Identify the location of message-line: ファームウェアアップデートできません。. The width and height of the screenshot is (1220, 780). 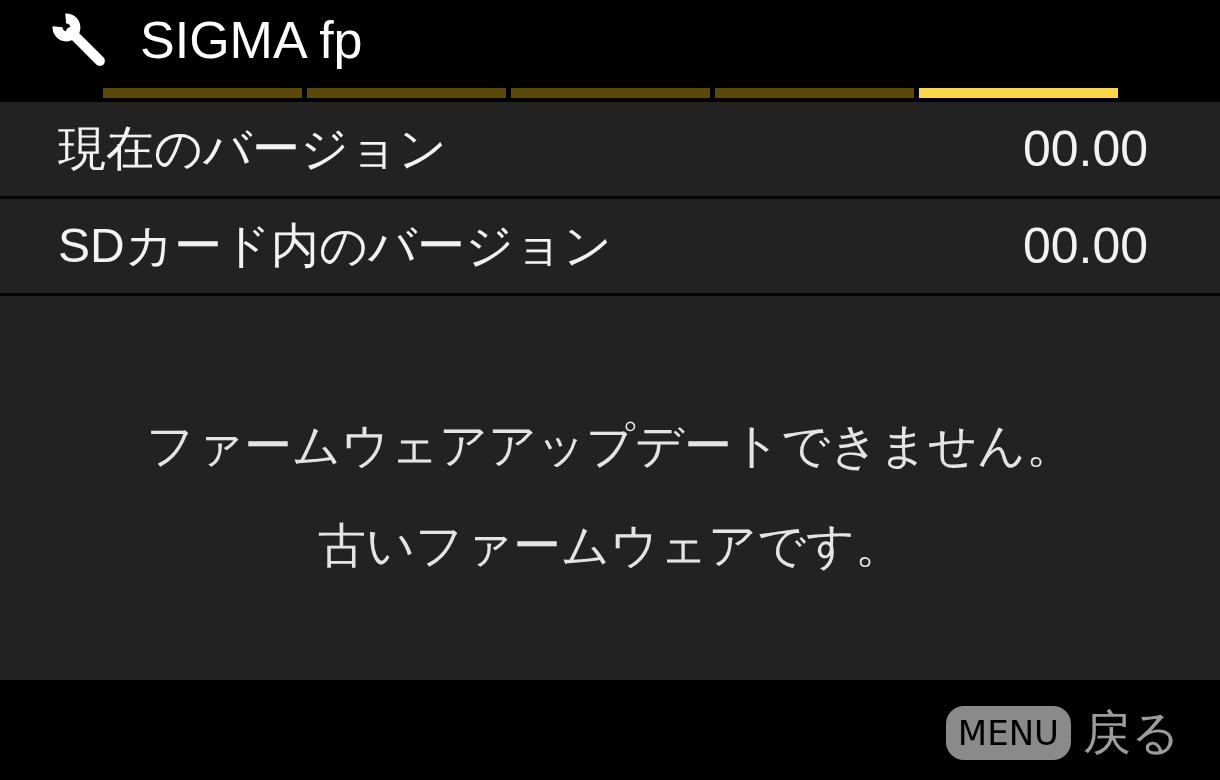
(610, 446).